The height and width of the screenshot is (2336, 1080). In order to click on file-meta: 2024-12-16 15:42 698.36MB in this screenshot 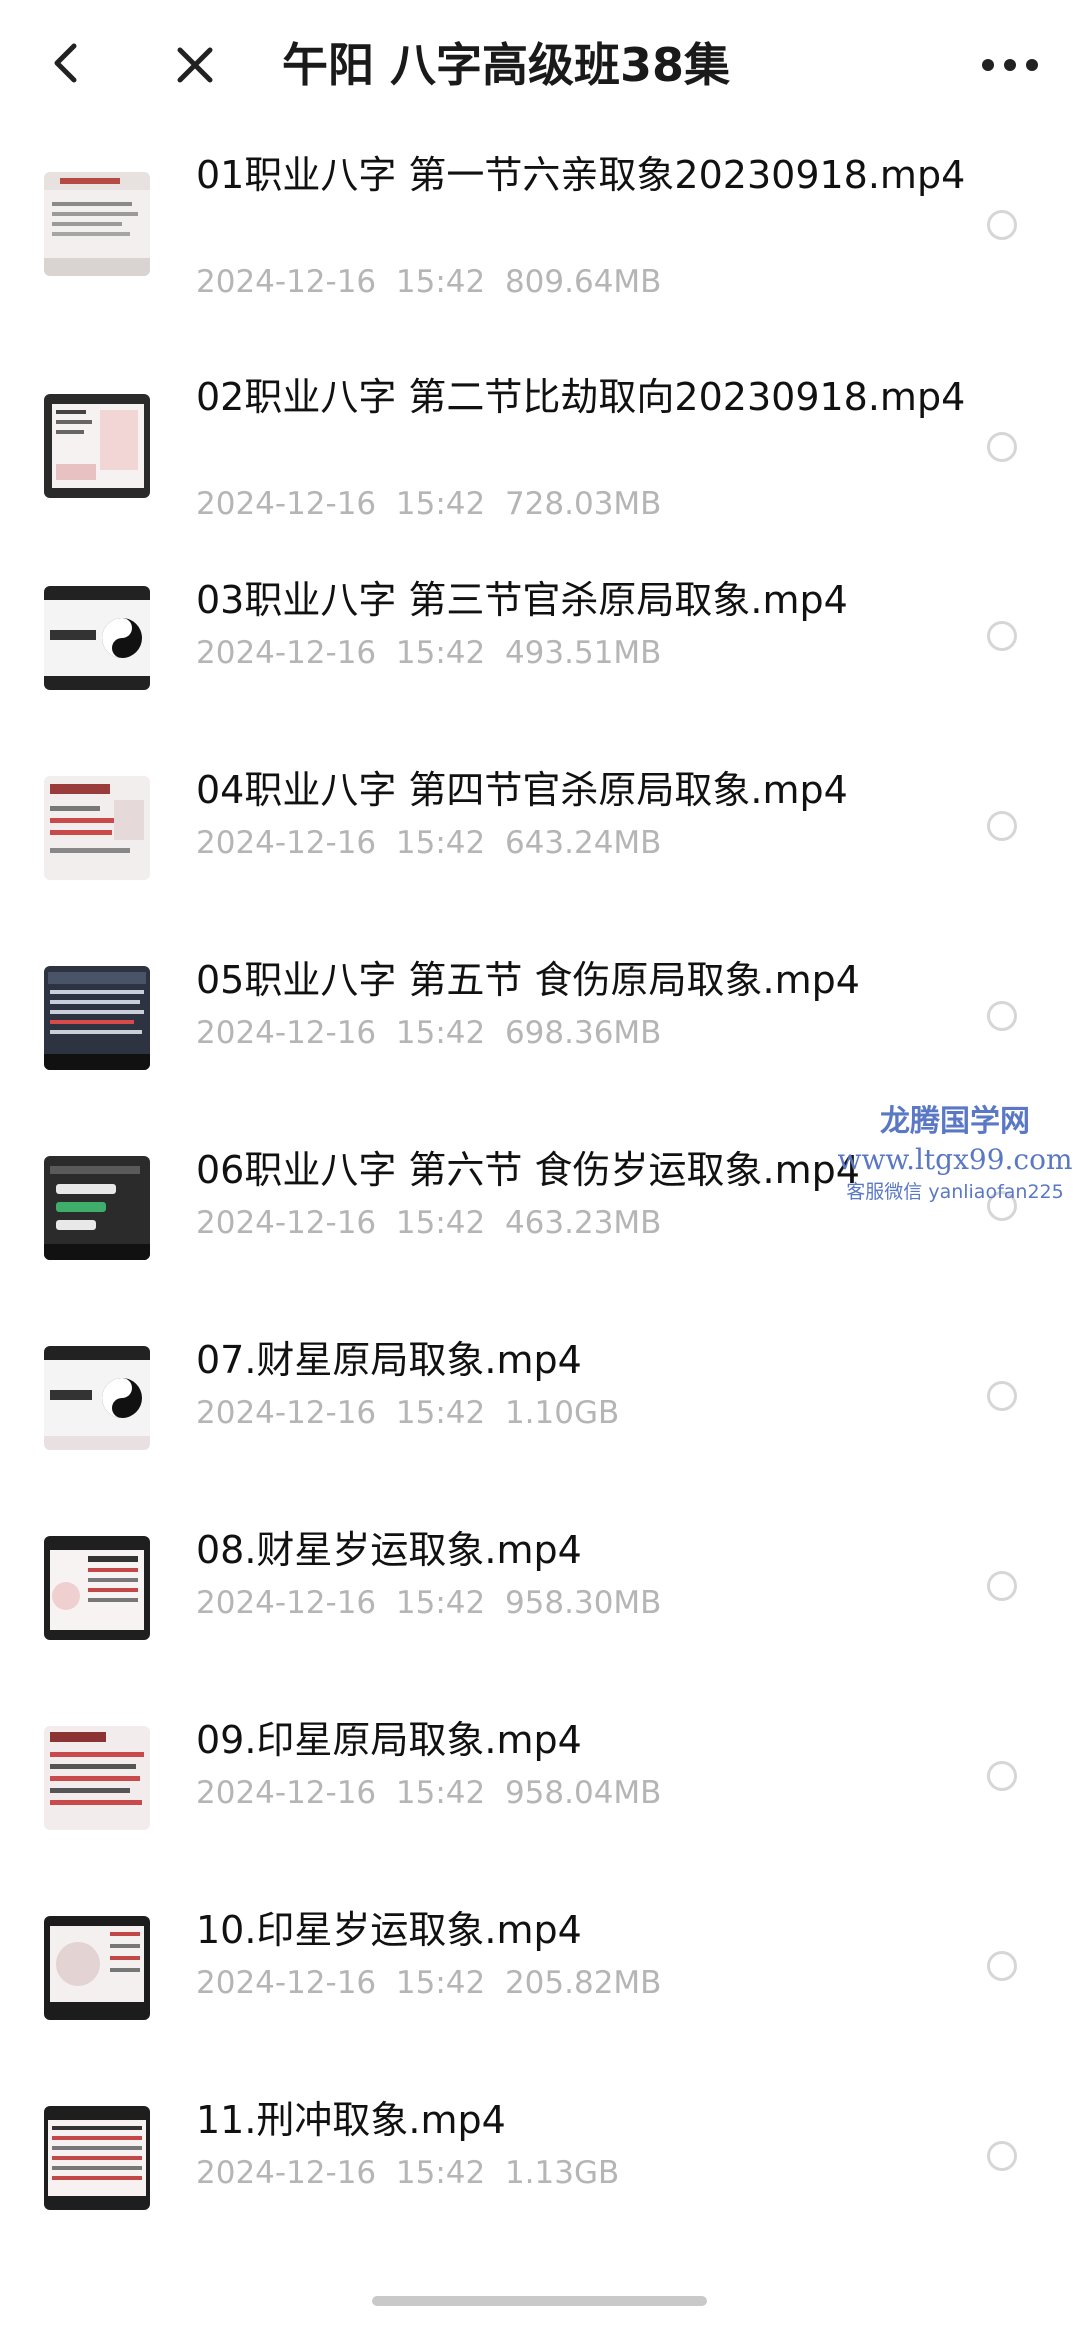, I will do `click(428, 1033)`.